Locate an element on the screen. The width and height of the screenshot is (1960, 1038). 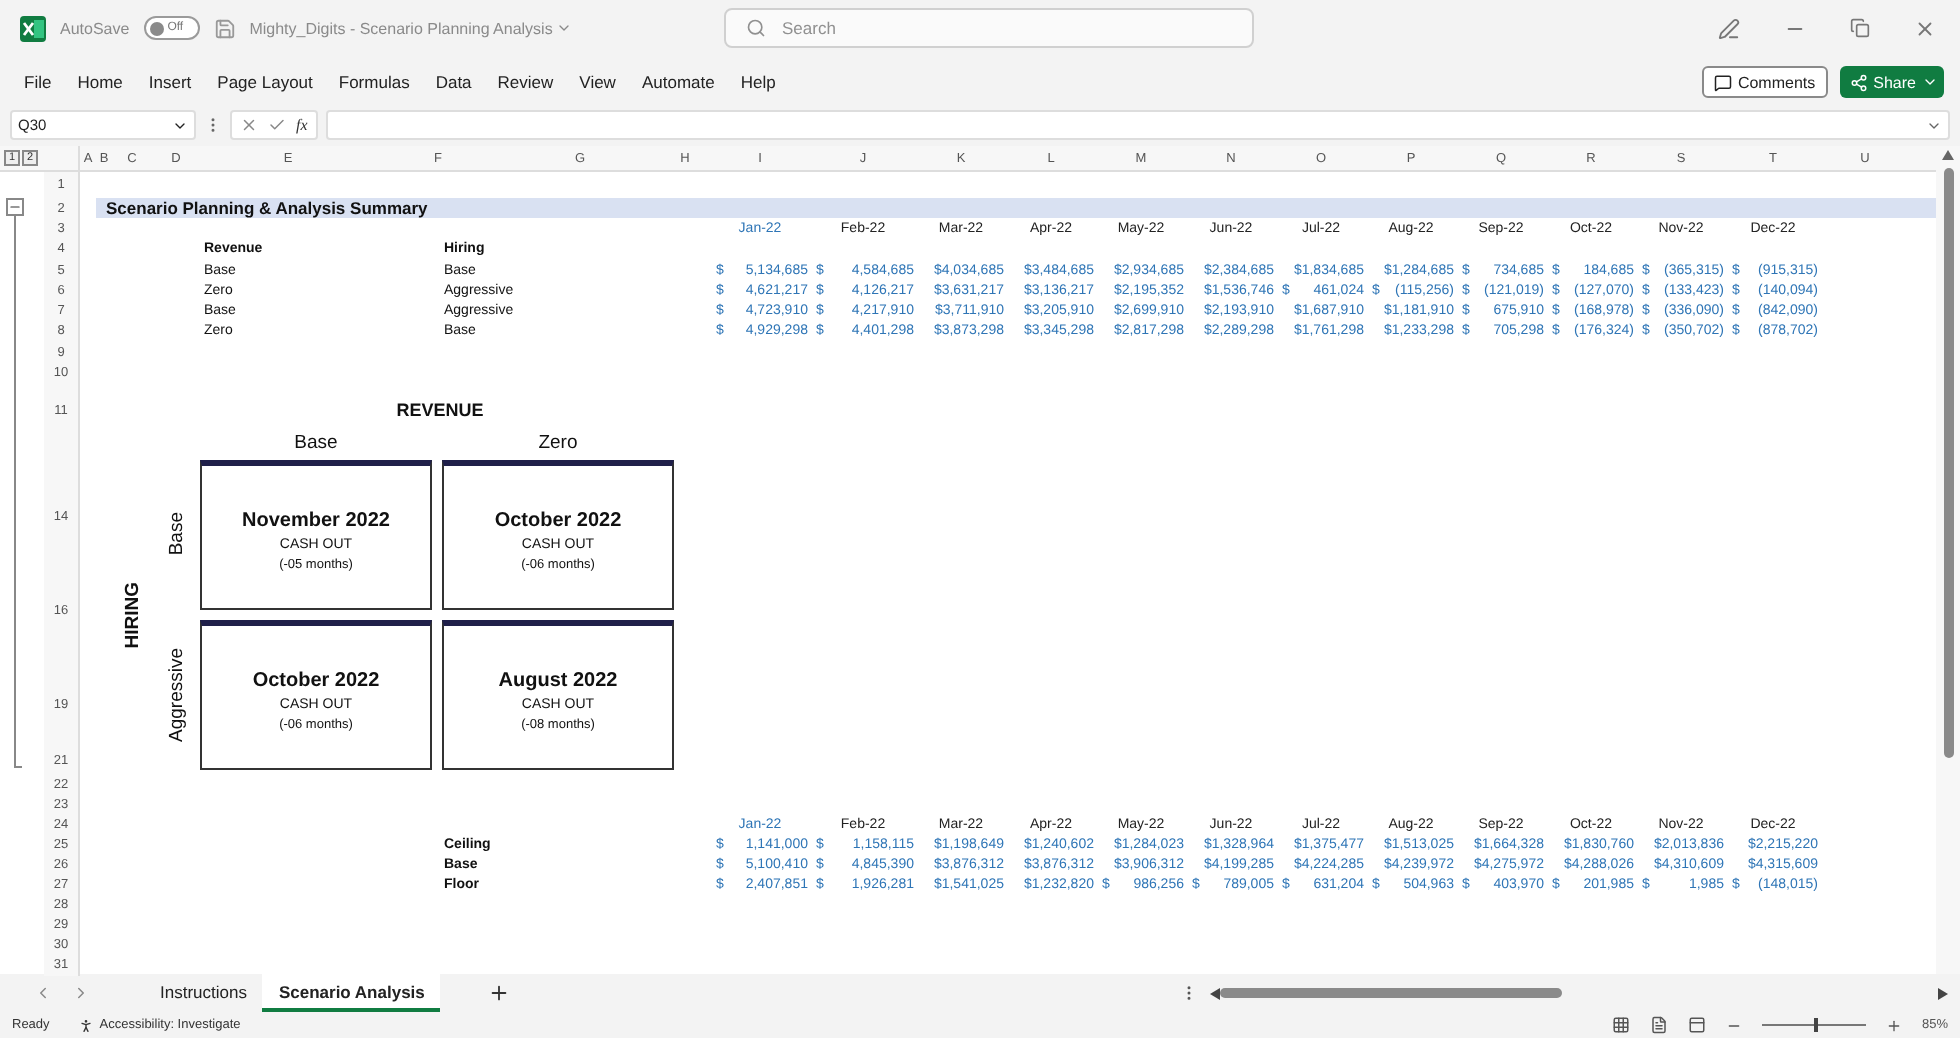
sheet-title: Scenario Planning & Analysis Summary is located at coordinates (267, 208).